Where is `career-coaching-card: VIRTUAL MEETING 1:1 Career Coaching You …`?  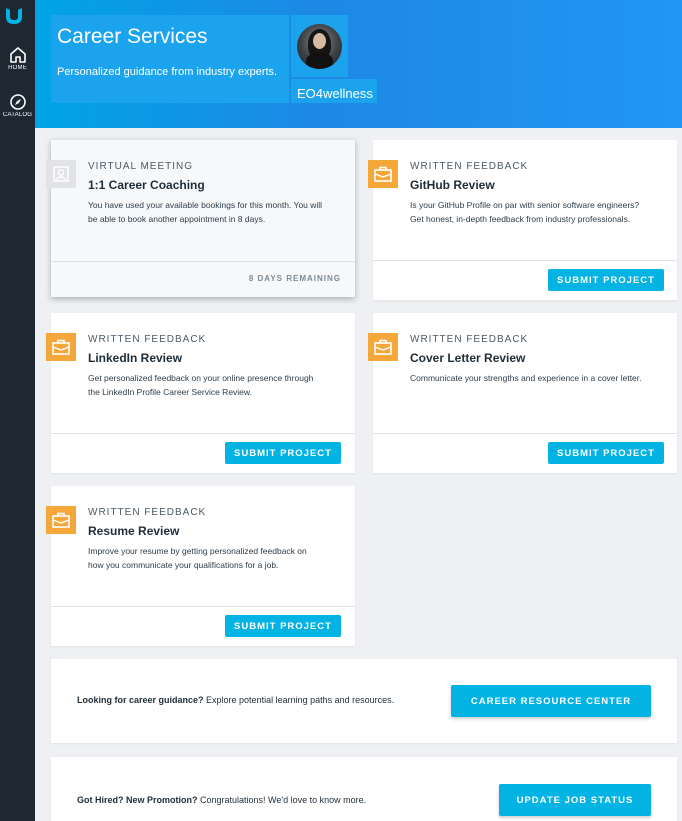 career-coaching-card: VIRTUAL MEETING 1:1 Career Coaching You … is located at coordinates (200, 218).